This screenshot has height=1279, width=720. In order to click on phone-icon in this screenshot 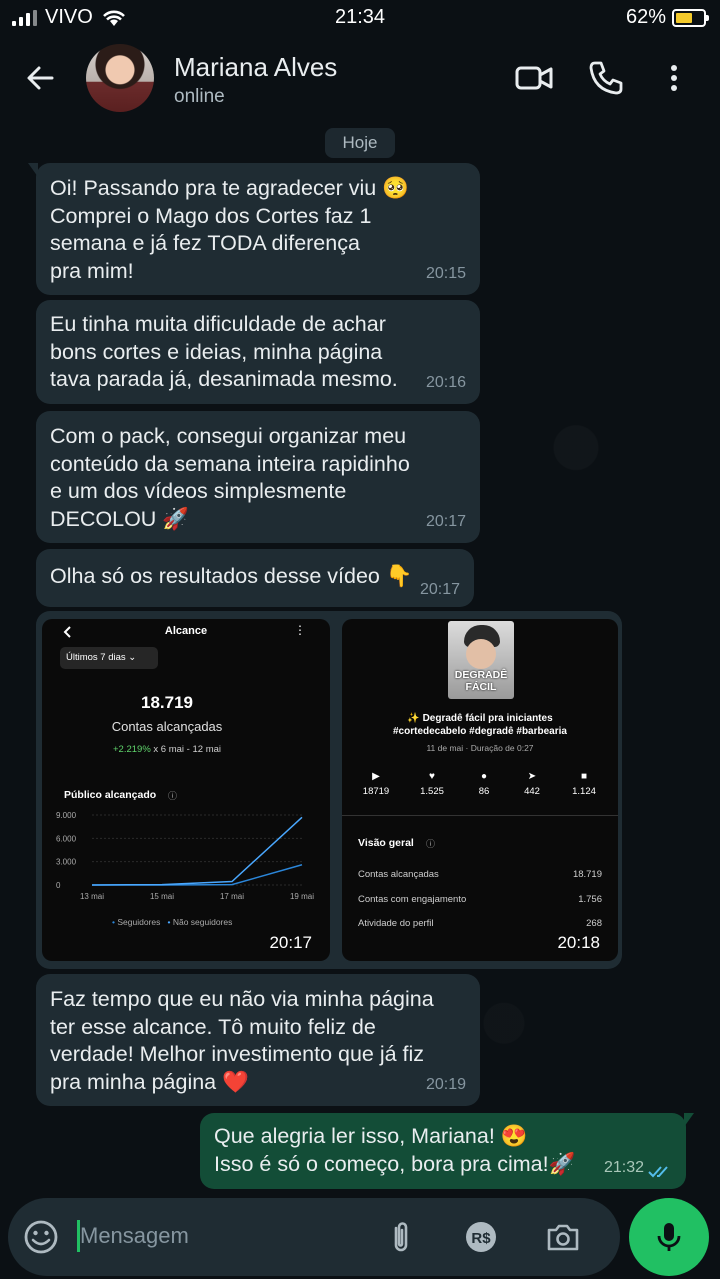, I will do `click(606, 78)`.